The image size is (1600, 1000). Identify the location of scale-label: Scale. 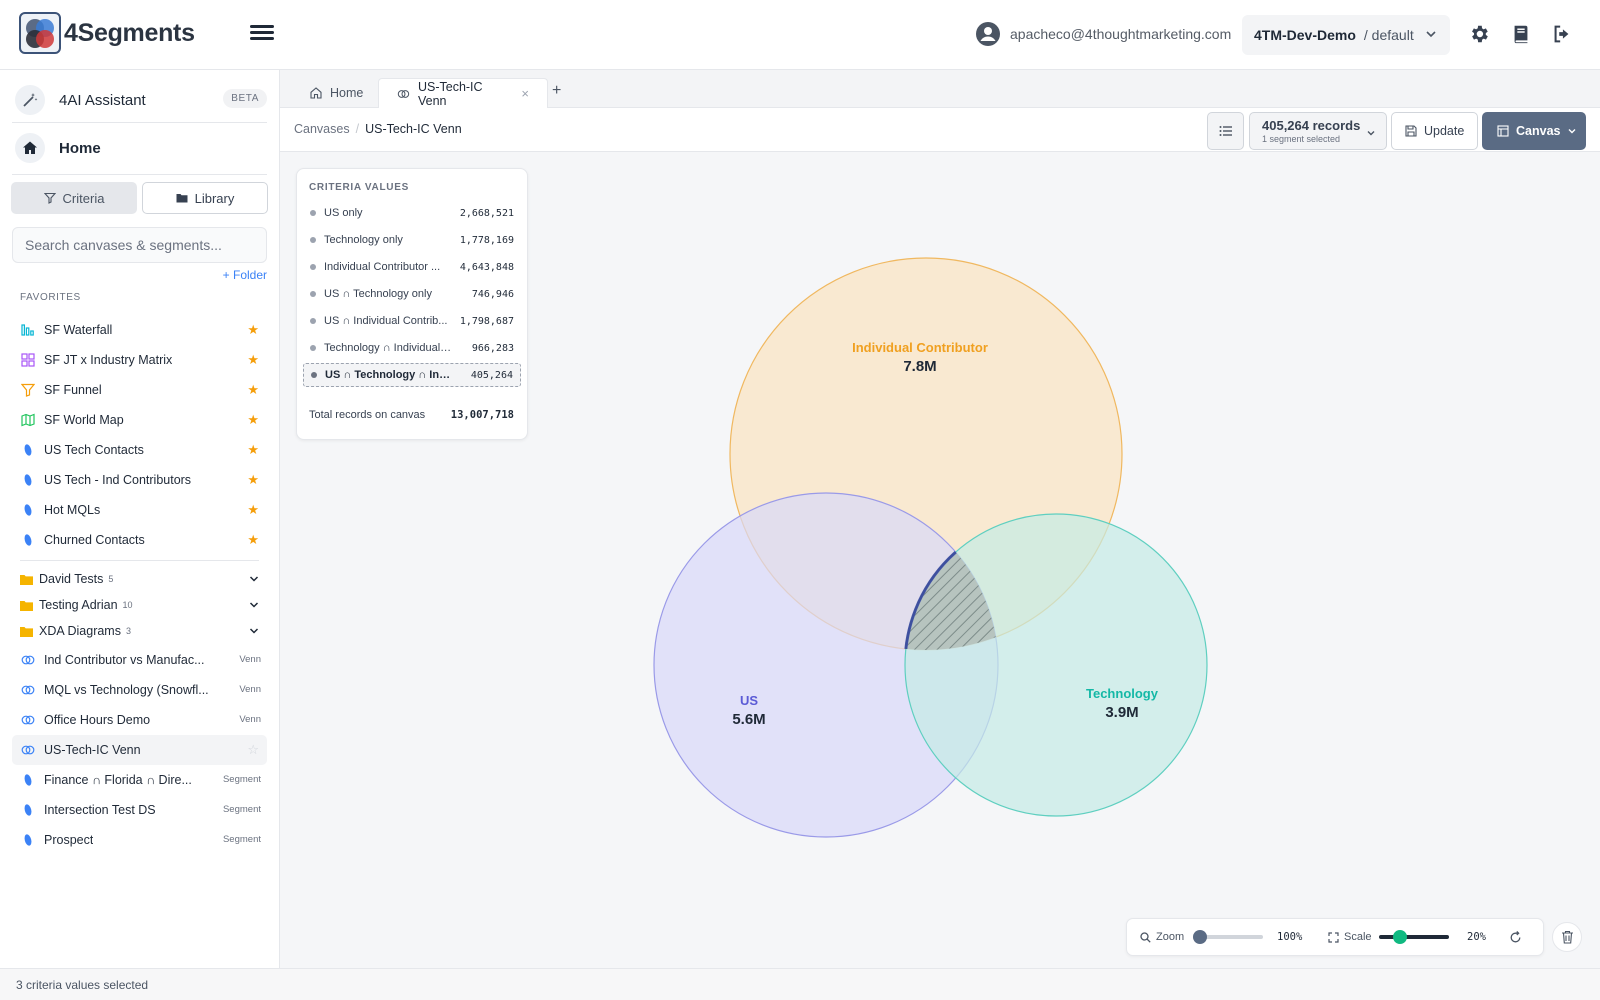
(1358, 937).